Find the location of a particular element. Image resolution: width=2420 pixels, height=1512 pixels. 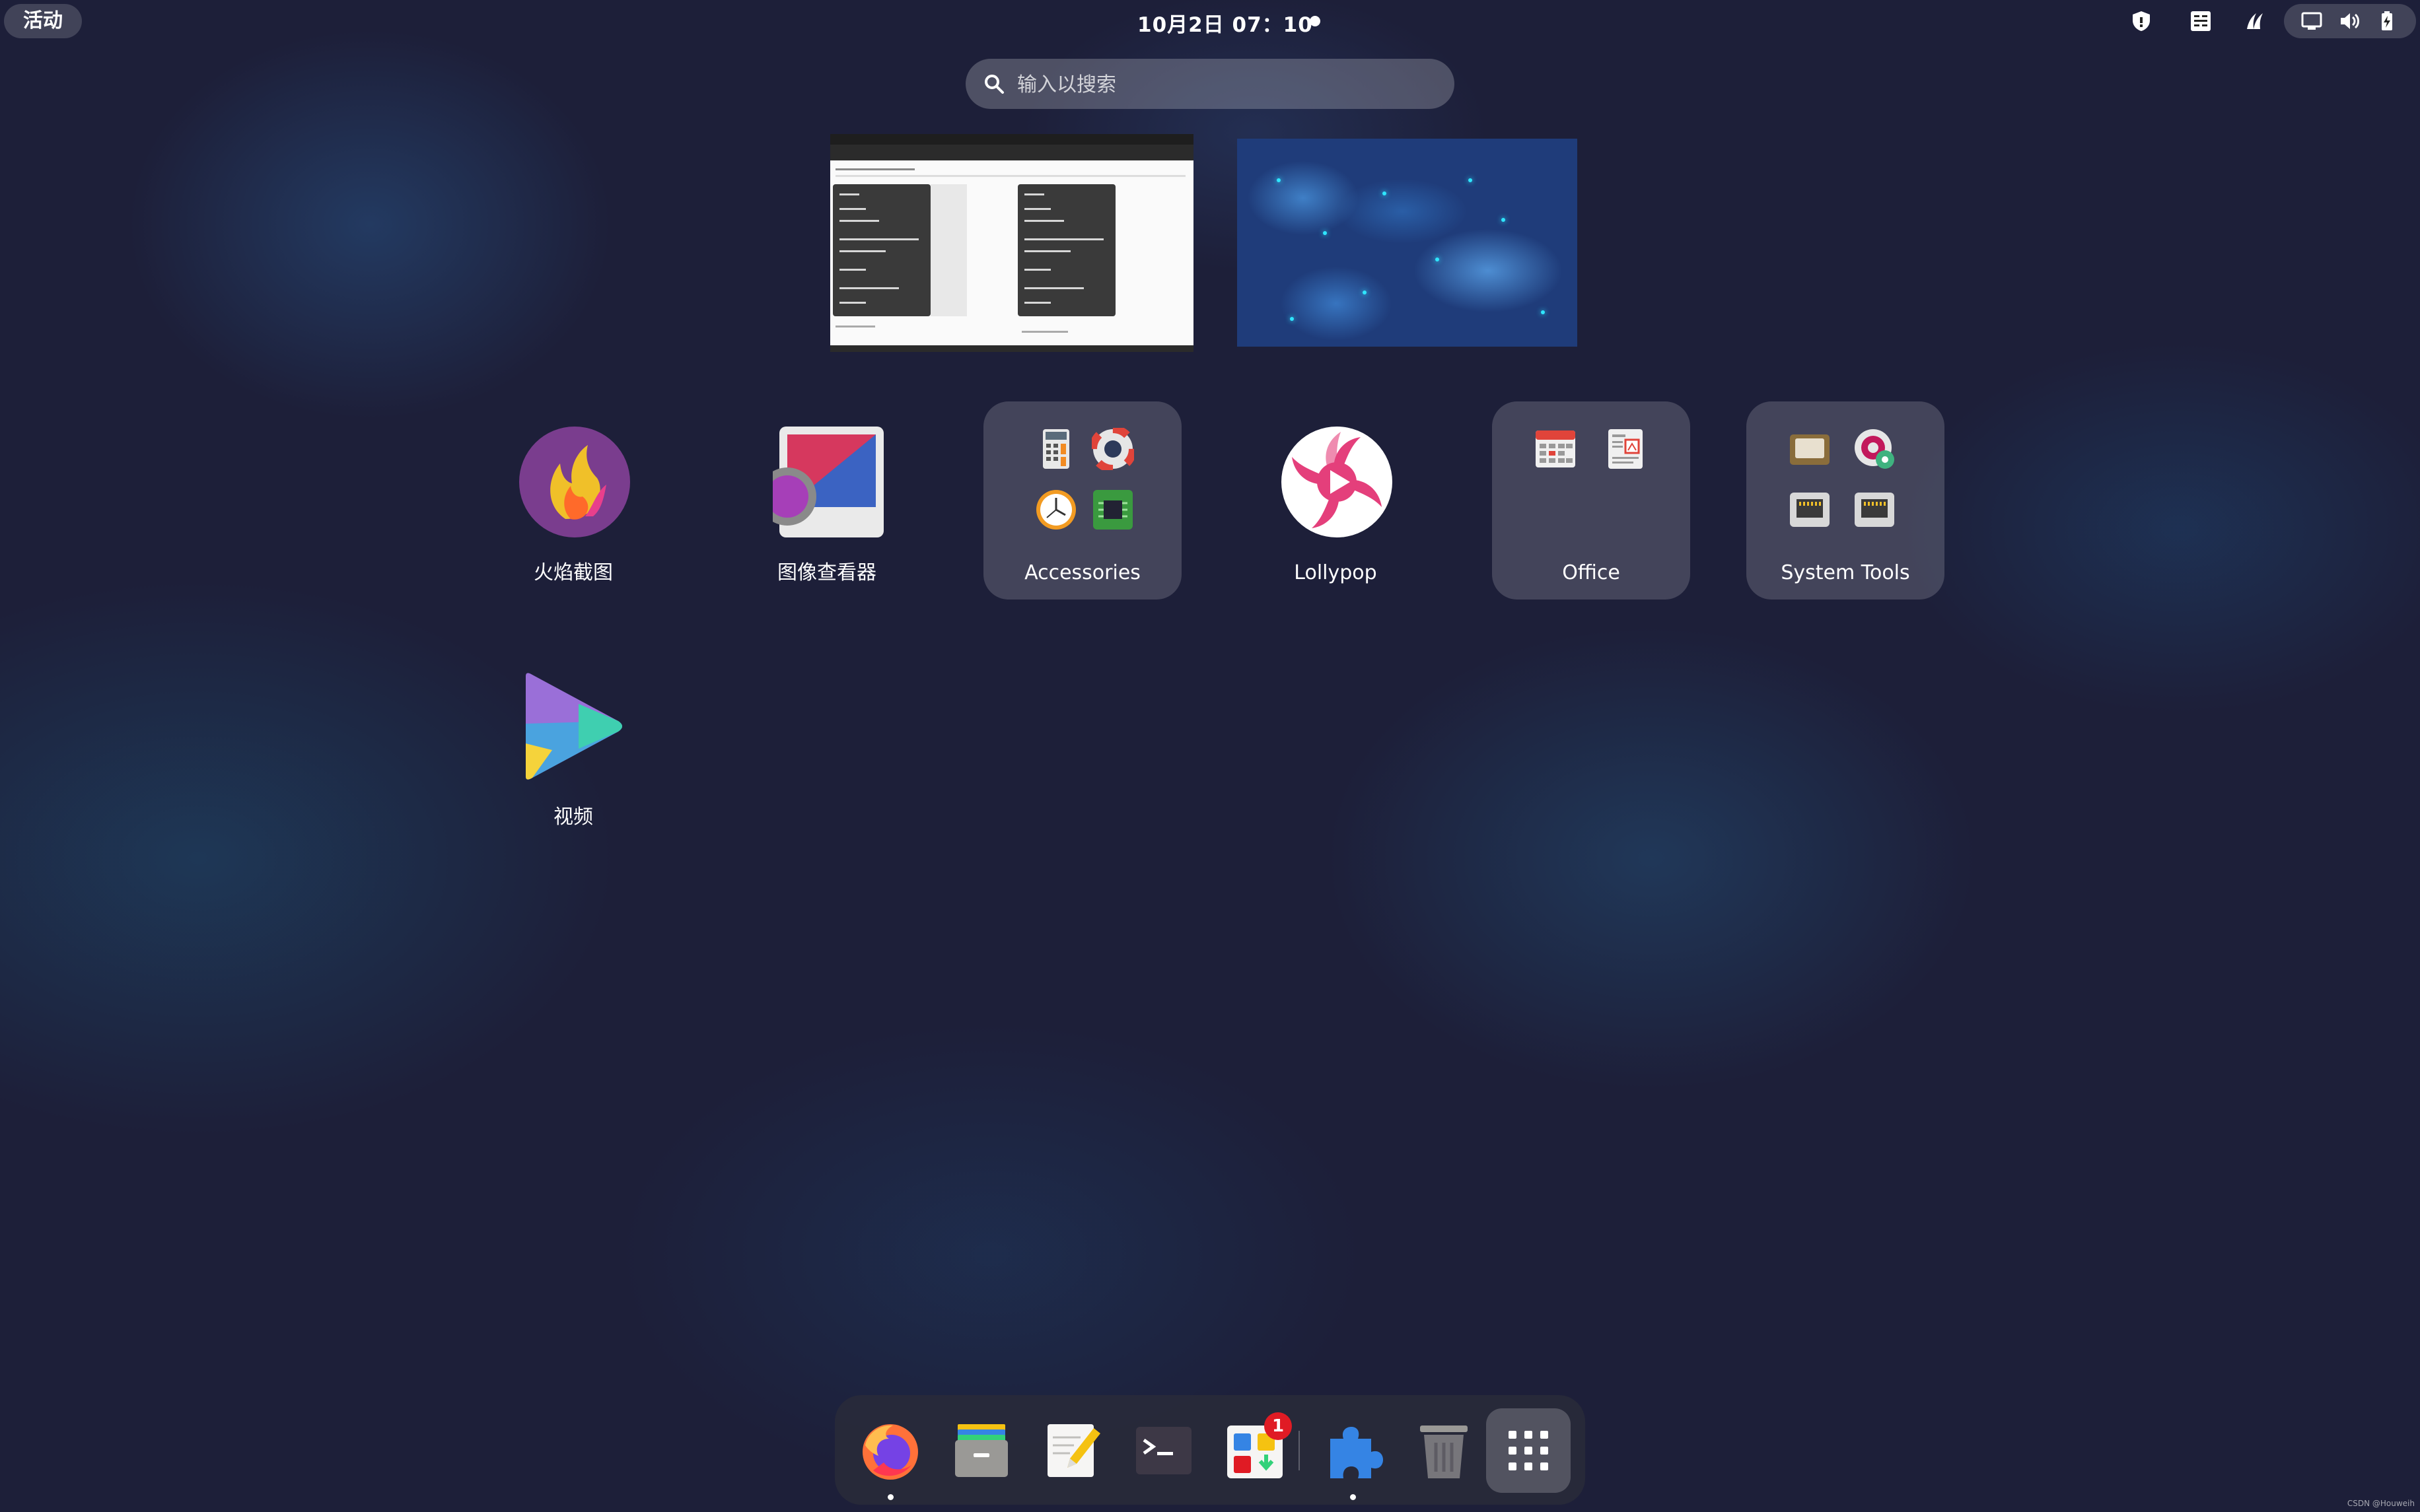

help-icon is located at coordinates (1113, 449).